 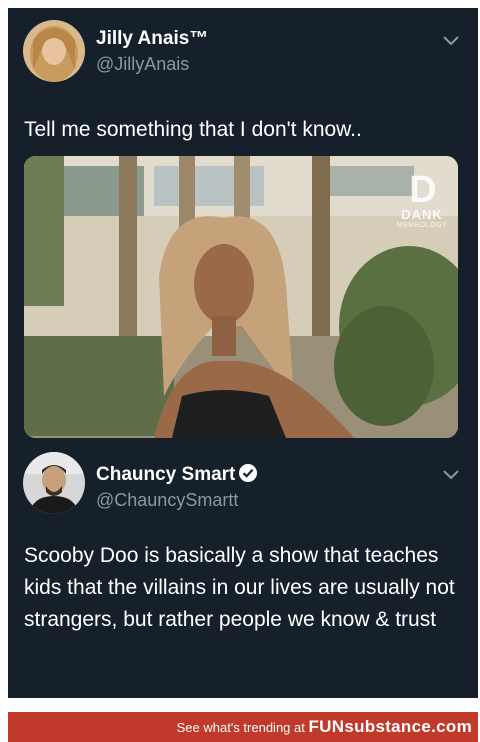 What do you see at coordinates (54, 483) in the screenshot?
I see `avatar-chauncy` at bounding box center [54, 483].